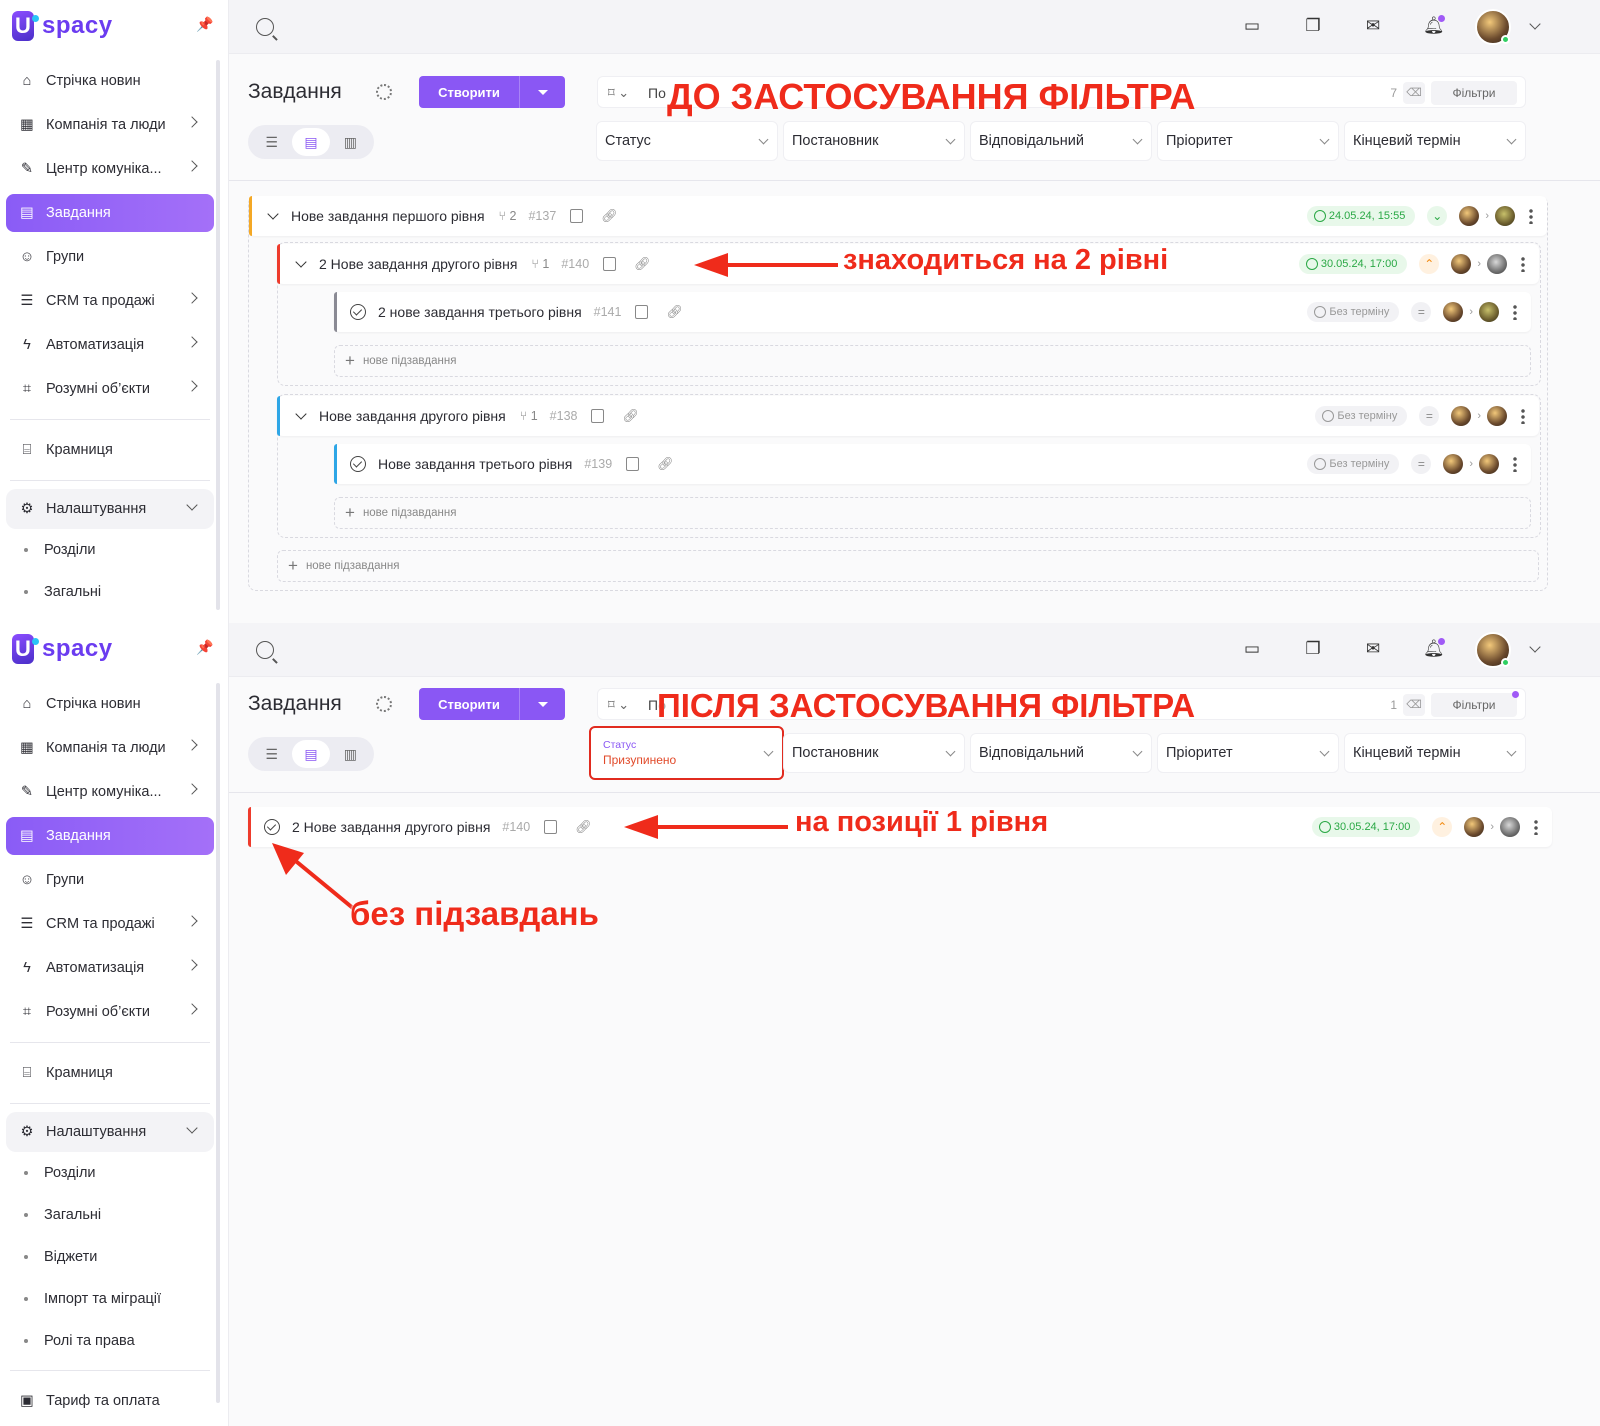  Describe the element at coordinates (110, 924) in the screenshot. I see `sidebar-item-crm: ☰ CRM та продажі` at that location.